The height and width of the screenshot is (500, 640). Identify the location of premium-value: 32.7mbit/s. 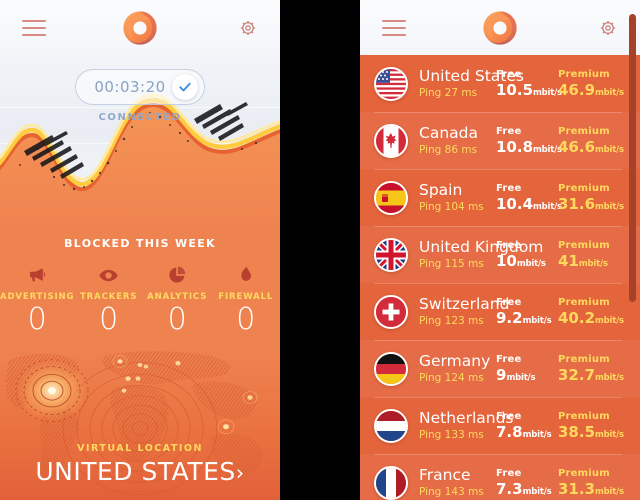
(591, 374).